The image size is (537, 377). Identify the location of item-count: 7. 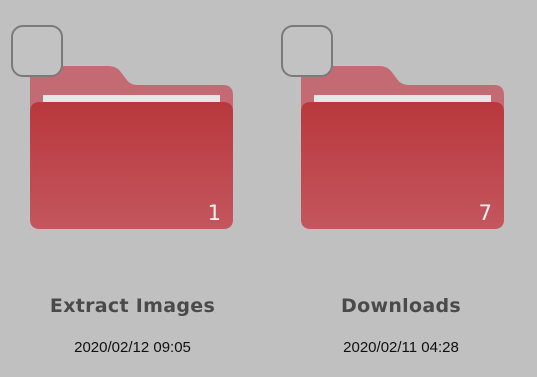
(485, 213).